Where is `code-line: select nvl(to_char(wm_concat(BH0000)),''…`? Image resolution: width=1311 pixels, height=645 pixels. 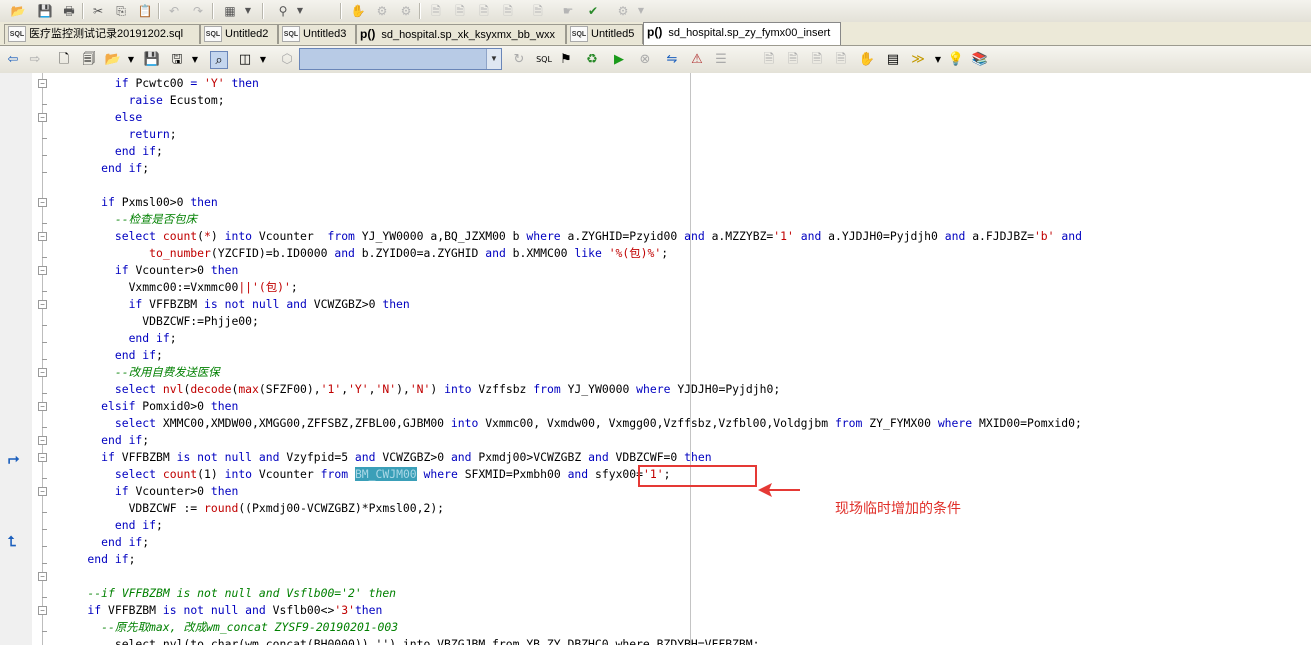
code-line: select nvl(to_char(wm_concat(BH0000)),''… is located at coordinates (410, 640).